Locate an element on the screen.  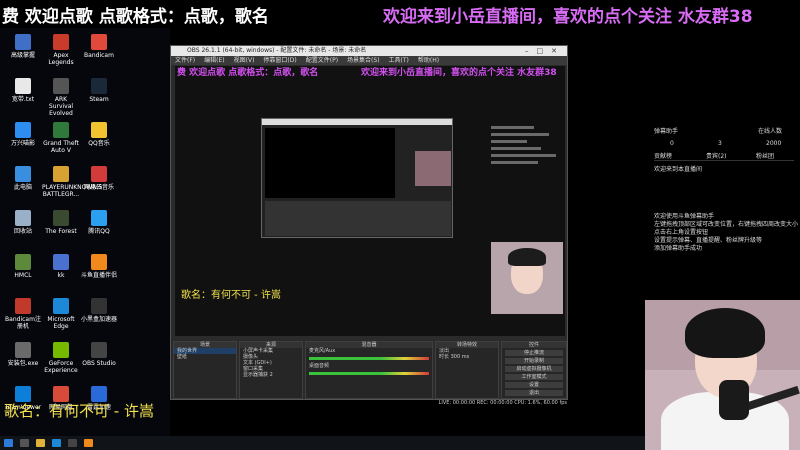
desktop-icon-label: The Forest is located at coordinates (61, 231).